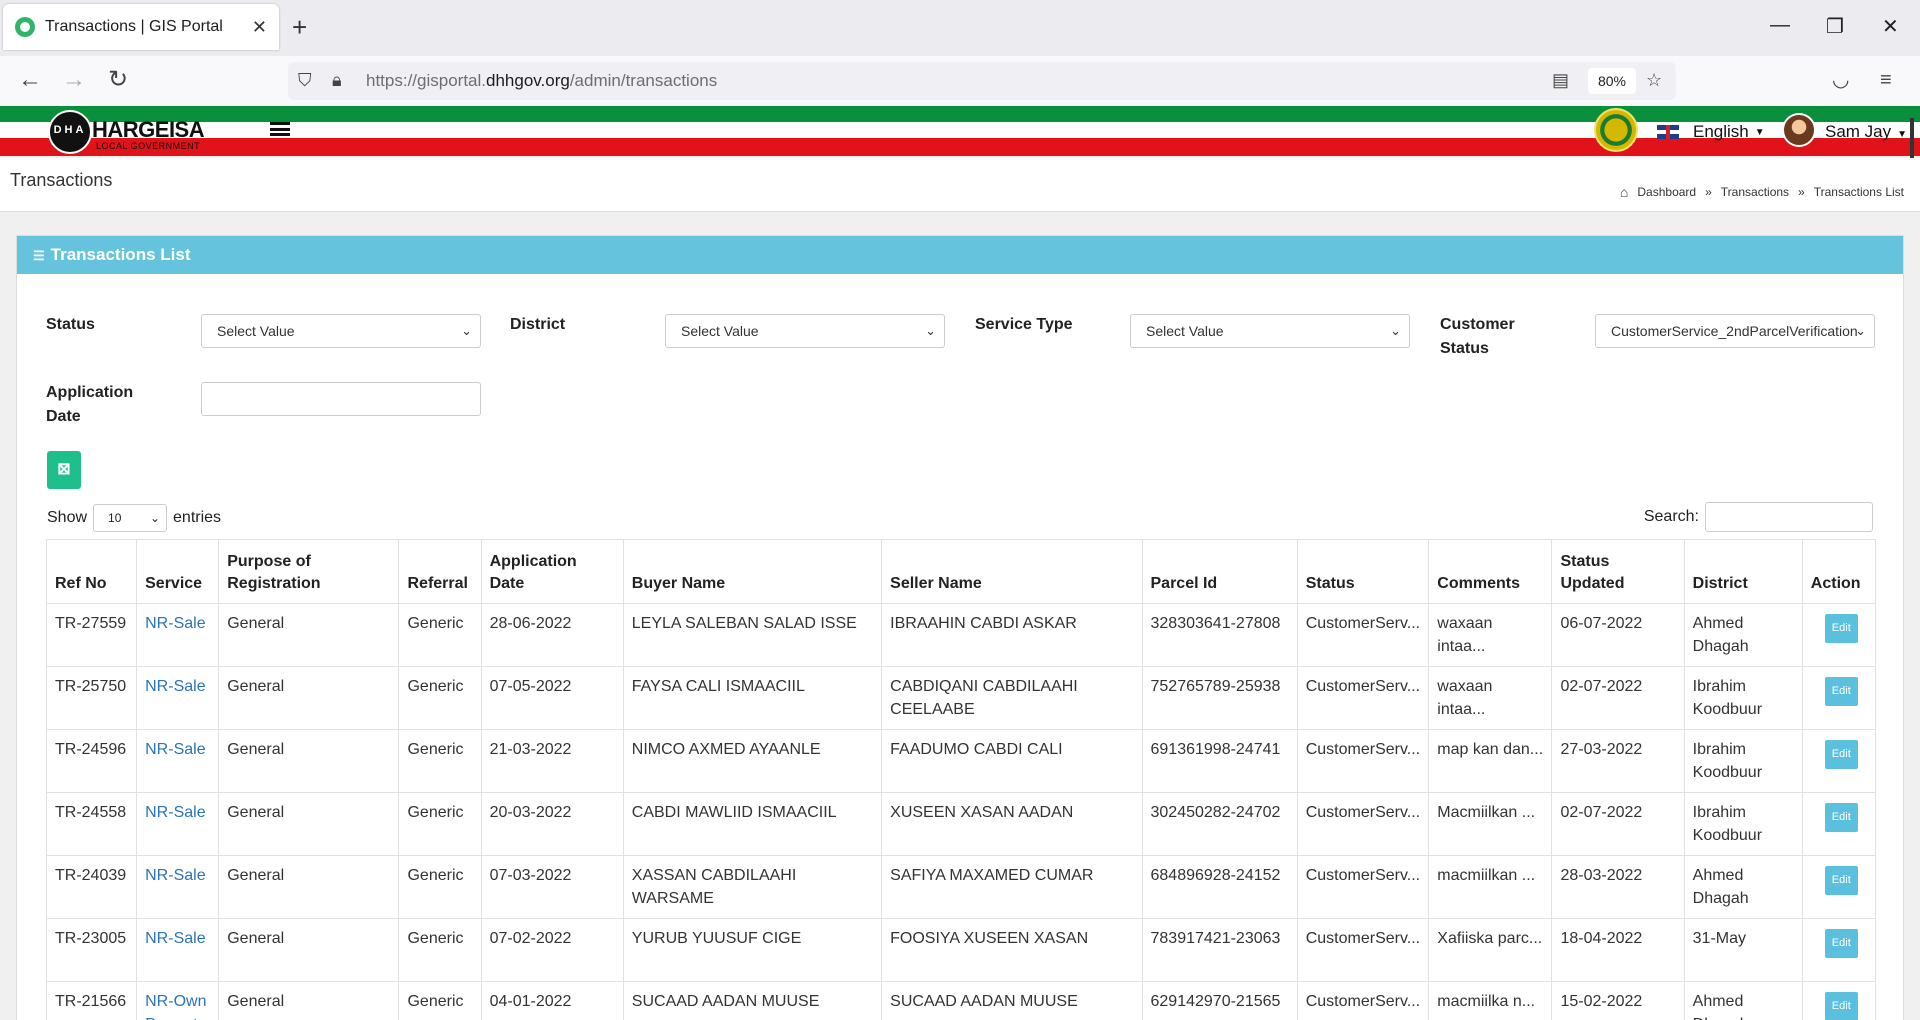 Image resolution: width=1920 pixels, height=1020 pixels. I want to click on district-cell: Ahmed Dhagah, so click(1743, 635).